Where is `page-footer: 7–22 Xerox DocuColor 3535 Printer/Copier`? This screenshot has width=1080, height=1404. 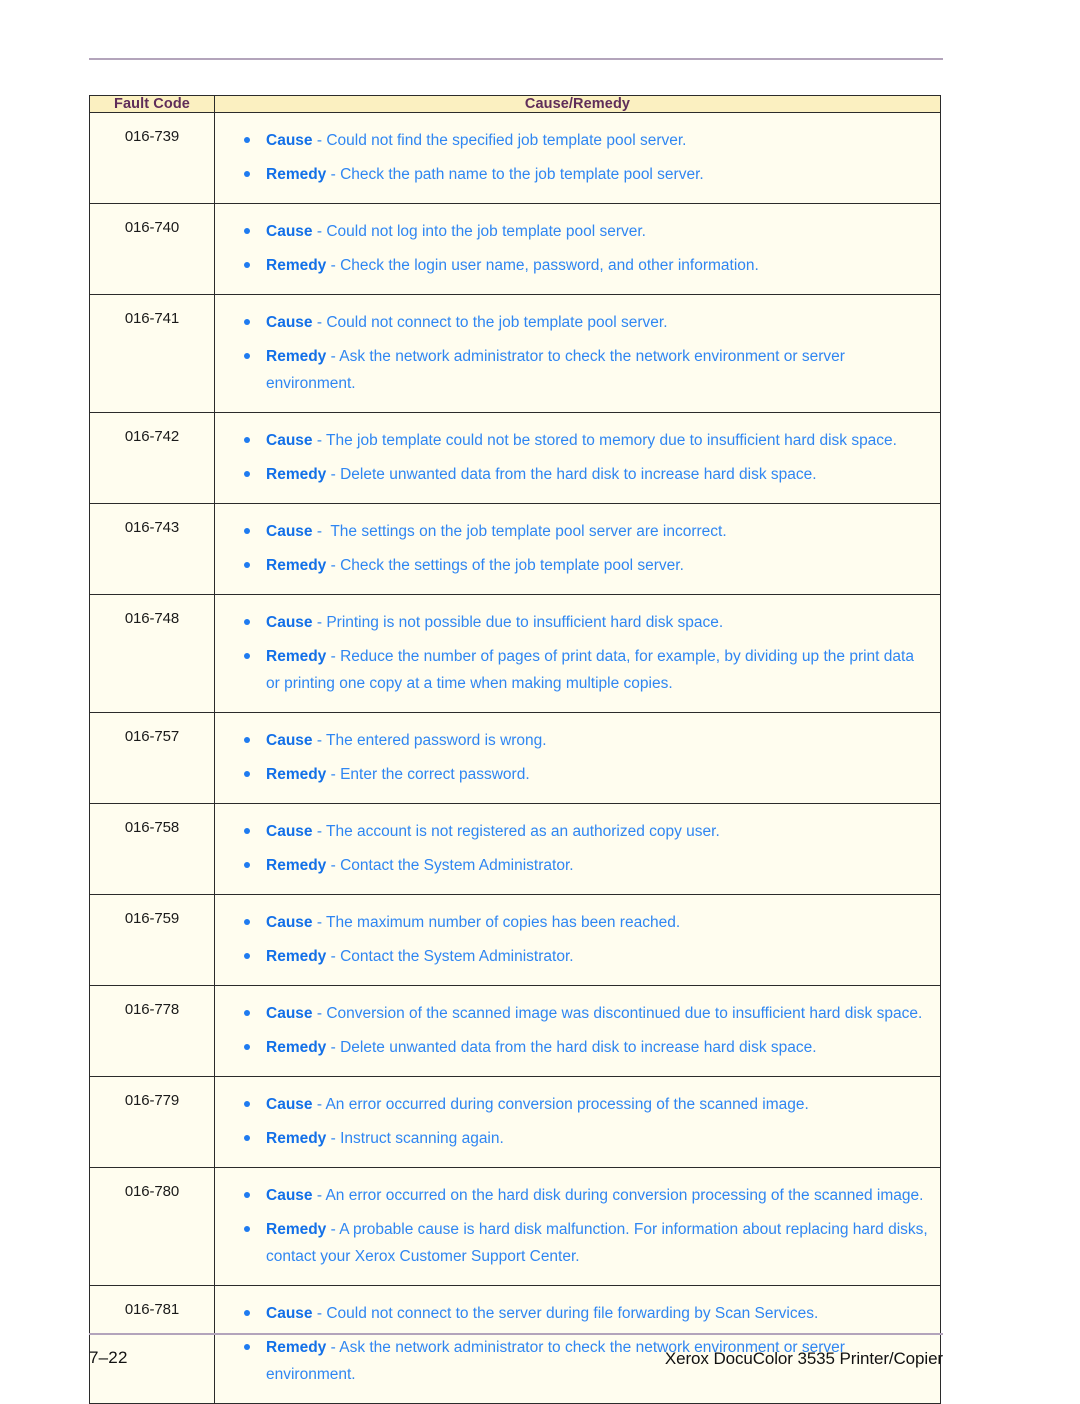
page-footer: 7–22 Xerox DocuColor 3535 Printer/Copier is located at coordinates (516, 1363).